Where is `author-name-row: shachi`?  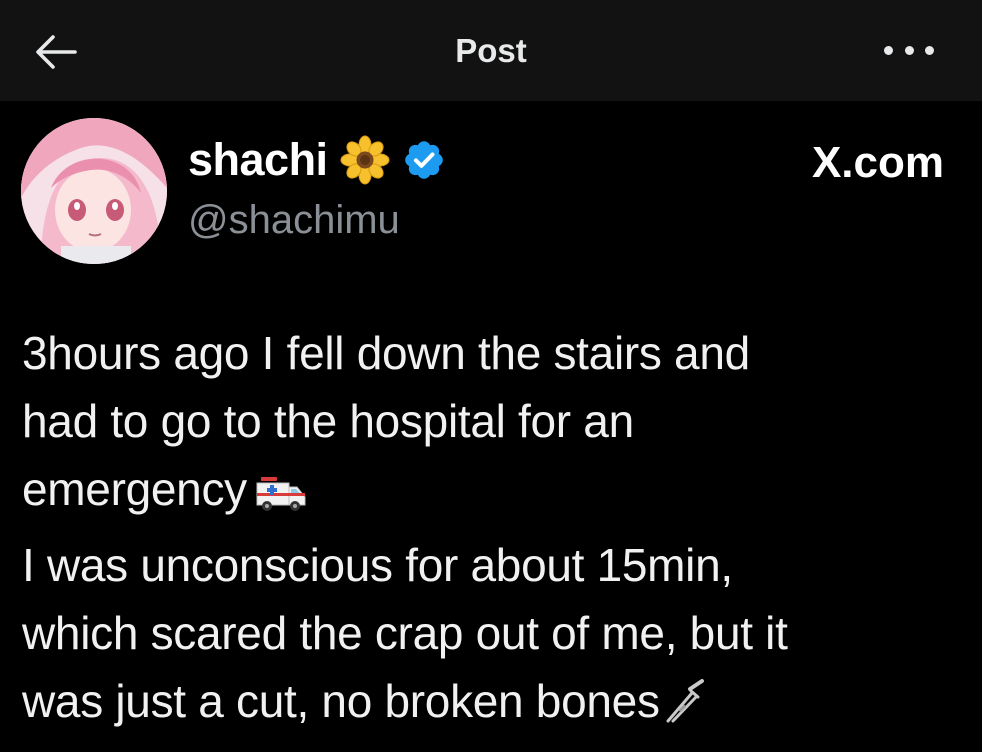
author-name-row: shachi is located at coordinates (317, 160).